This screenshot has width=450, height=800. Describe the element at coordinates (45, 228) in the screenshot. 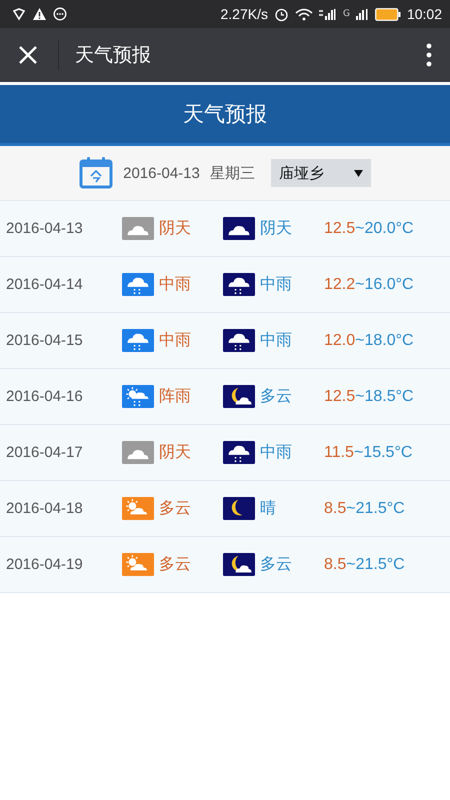

I see `forecast-date: 2016-04-13` at that location.